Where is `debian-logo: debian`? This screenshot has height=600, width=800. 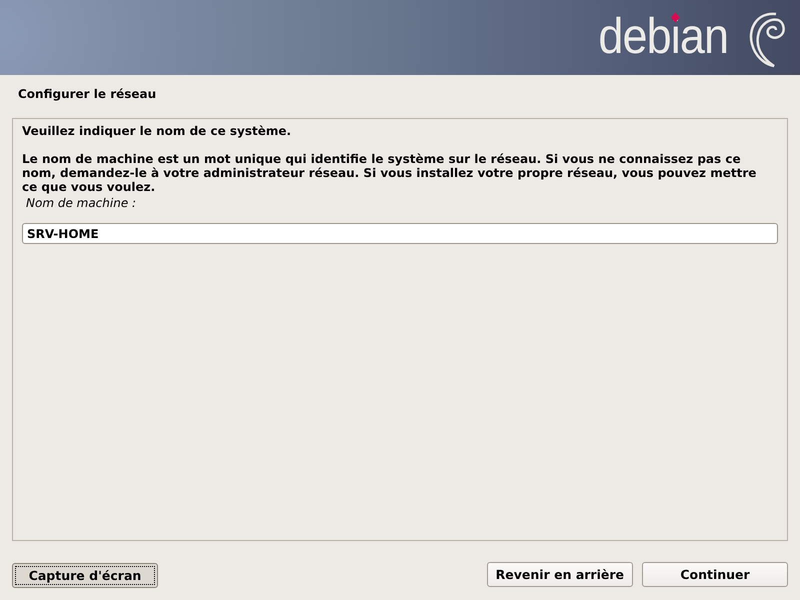 debian-logo: debian is located at coordinates (663, 35).